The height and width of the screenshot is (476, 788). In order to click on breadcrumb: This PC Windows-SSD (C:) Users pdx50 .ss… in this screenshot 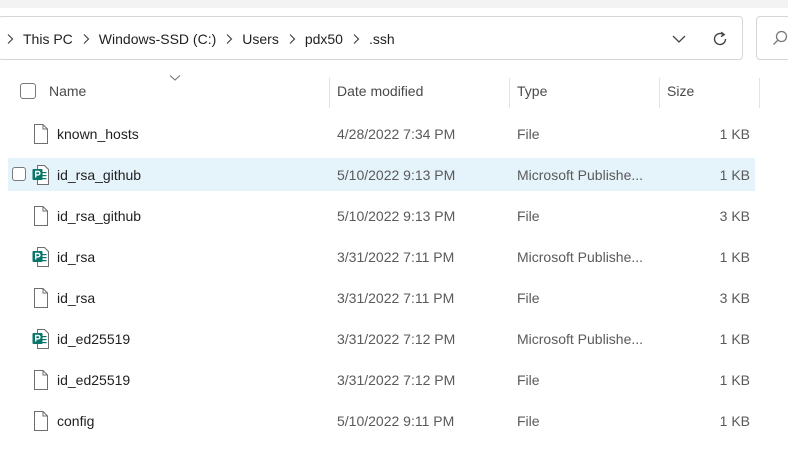, I will do `click(198, 39)`.